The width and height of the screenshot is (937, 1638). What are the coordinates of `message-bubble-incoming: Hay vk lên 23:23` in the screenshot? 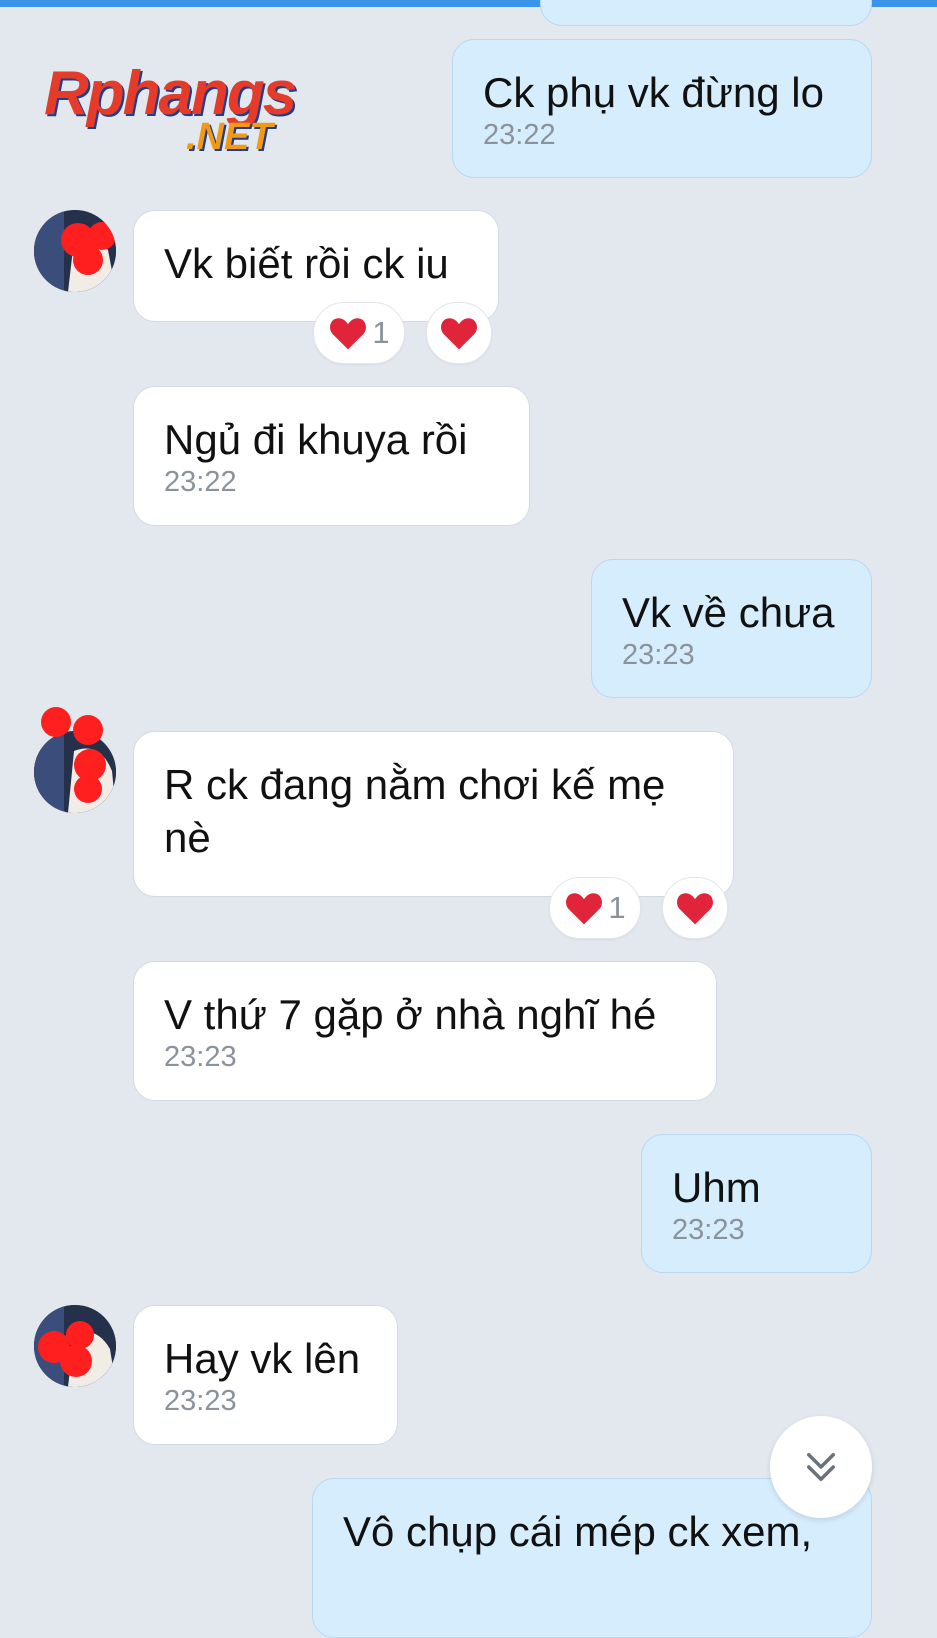 It's located at (265, 1375).